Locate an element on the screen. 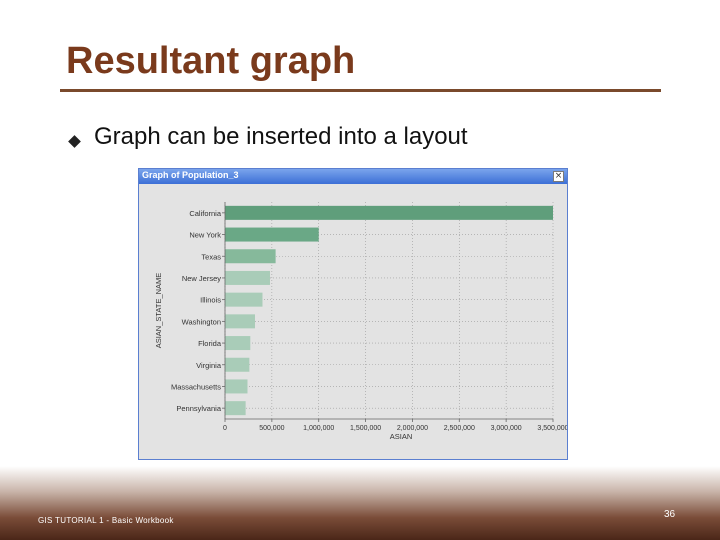  footer-text: GIS TUTORIAL 1 - Basic Workbook is located at coordinates (106, 520).